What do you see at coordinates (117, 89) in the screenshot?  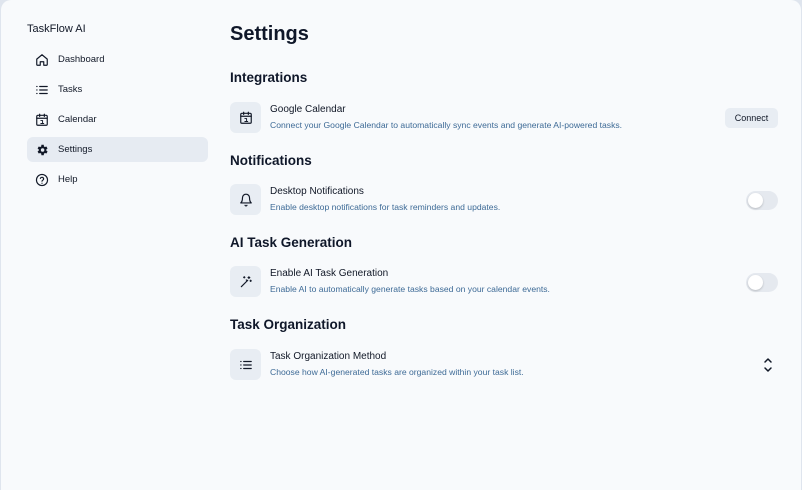 I see `sidebar-item-tasks: Tasks` at bounding box center [117, 89].